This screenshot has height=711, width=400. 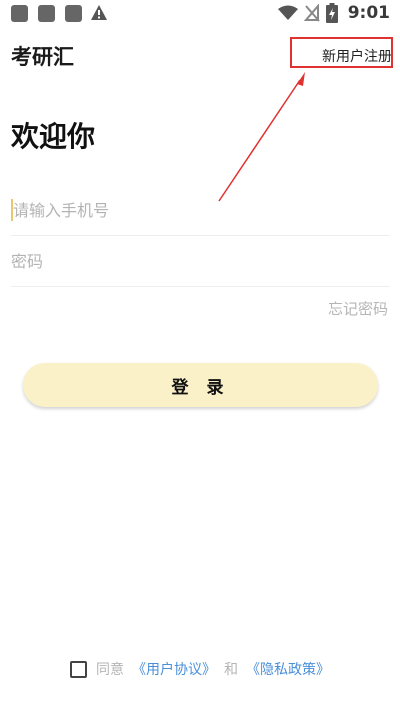 I want to click on status-time: 9:01, so click(x=368, y=13).